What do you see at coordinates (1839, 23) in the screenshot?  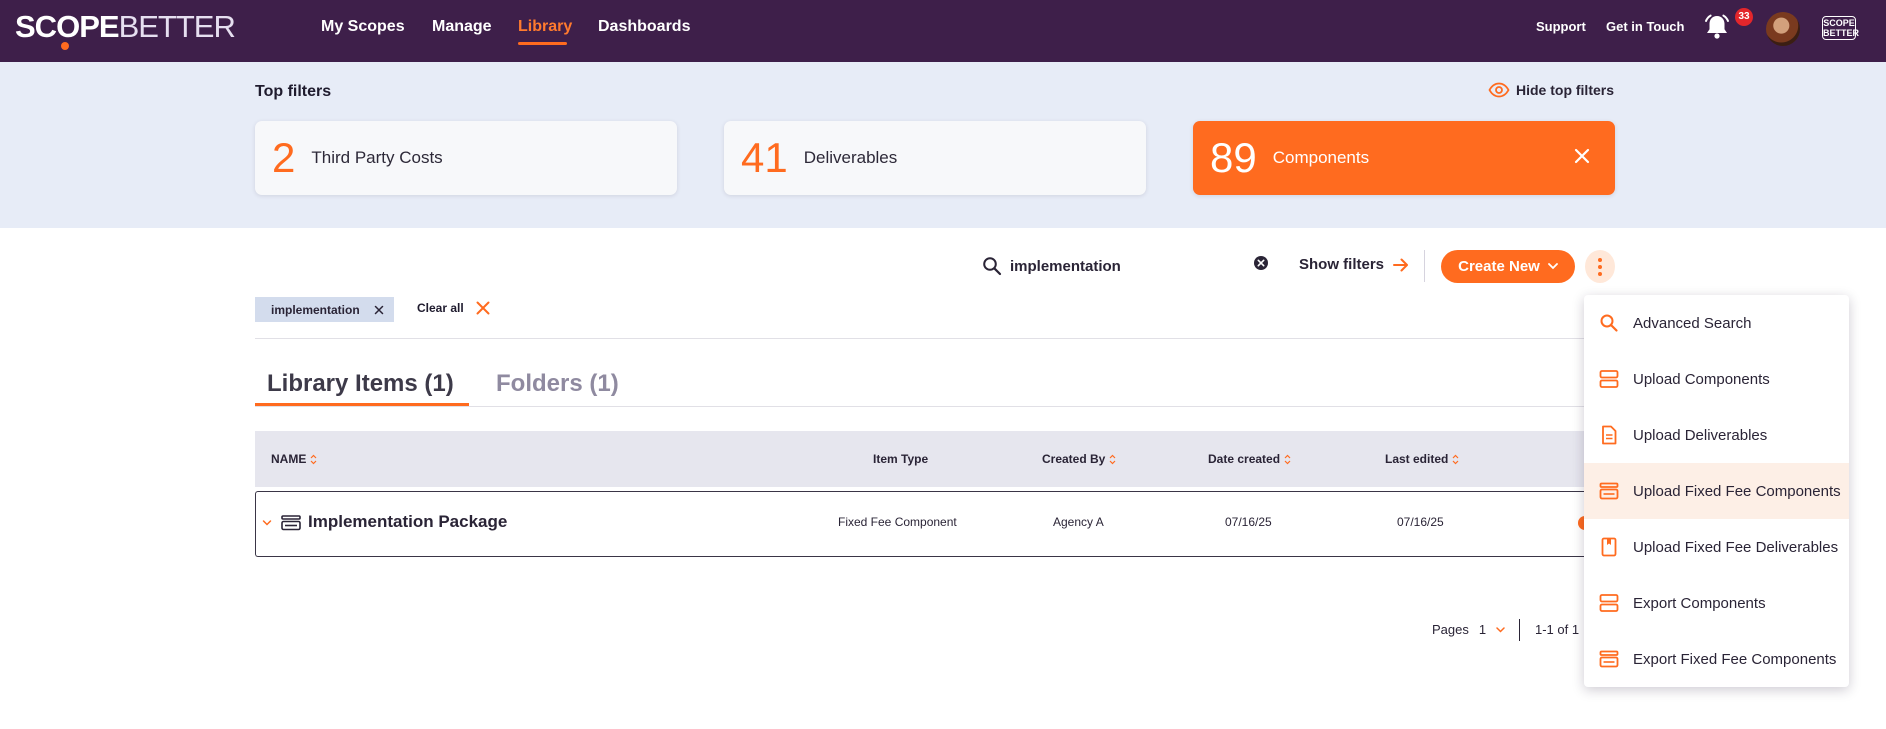 I see `account-logo-top: SCOPE` at bounding box center [1839, 23].